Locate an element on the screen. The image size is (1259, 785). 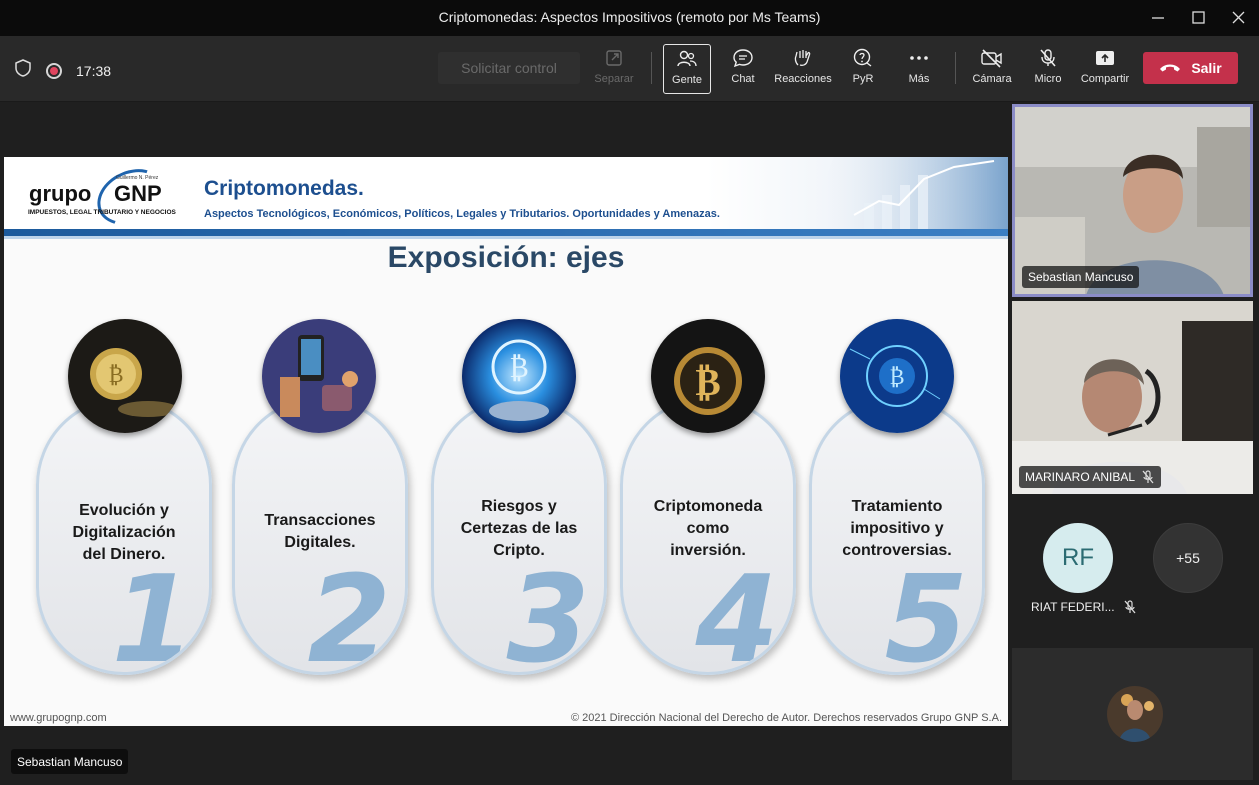
participant-avatar-rf: RF is located at coordinates (1078, 558).